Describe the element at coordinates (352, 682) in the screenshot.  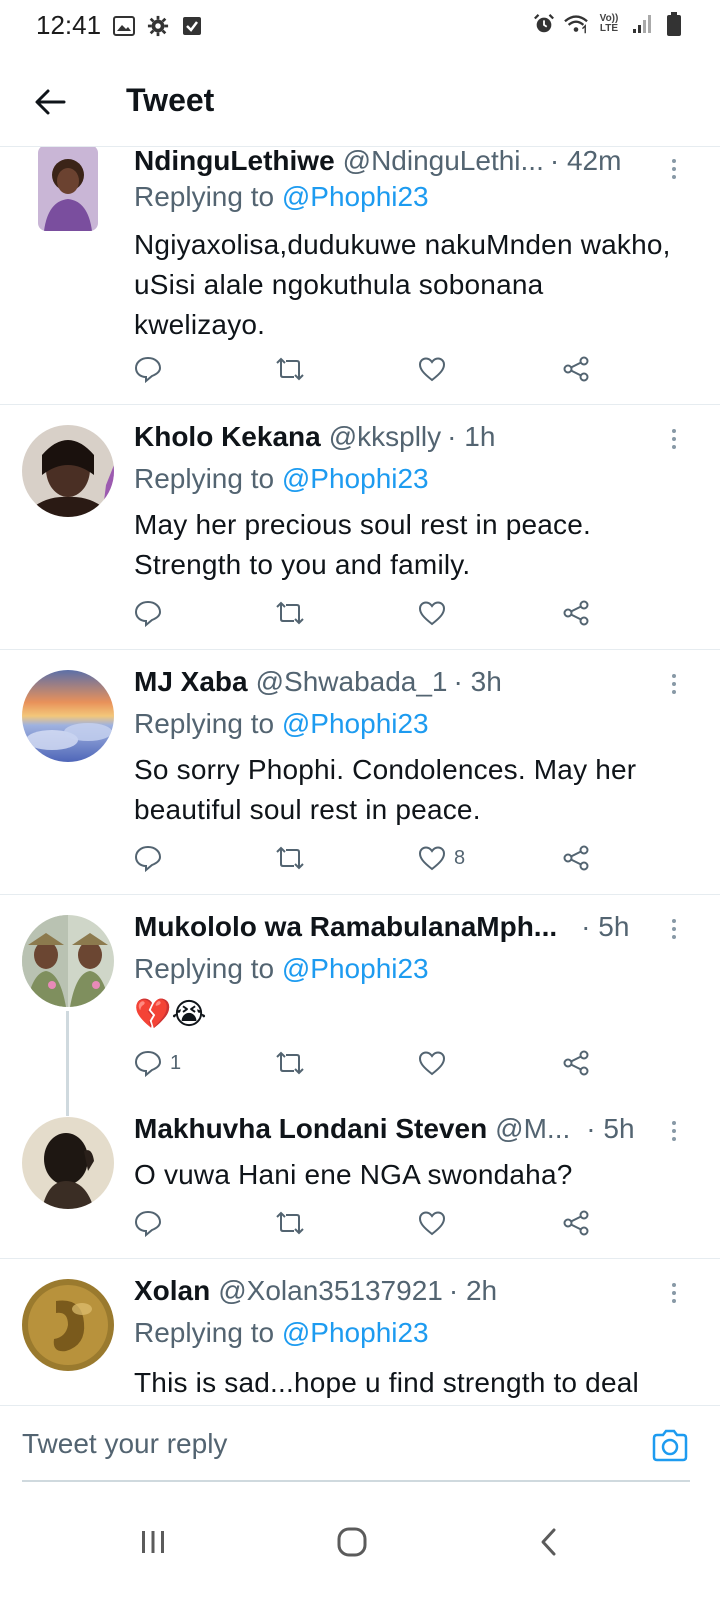
I see `author-handle: @Shwabada_1` at that location.